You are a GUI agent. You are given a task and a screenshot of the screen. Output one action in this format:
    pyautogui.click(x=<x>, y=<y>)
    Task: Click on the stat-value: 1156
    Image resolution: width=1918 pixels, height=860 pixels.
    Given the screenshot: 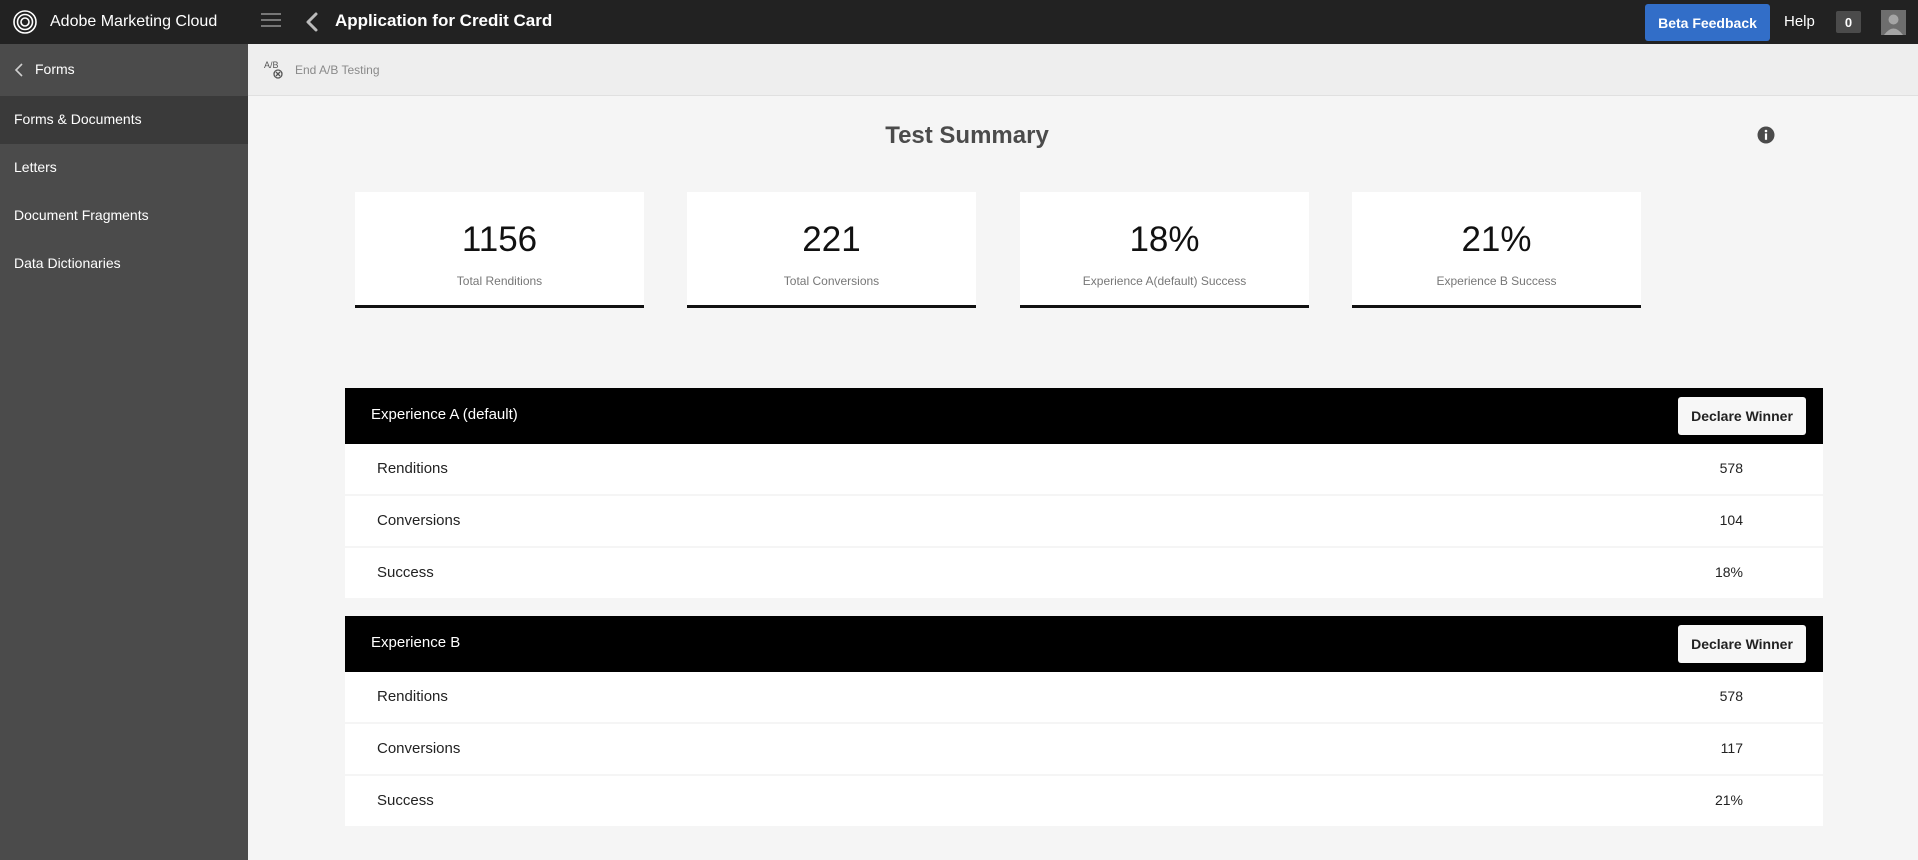 What is the action you would take?
    pyautogui.click(x=499, y=239)
    